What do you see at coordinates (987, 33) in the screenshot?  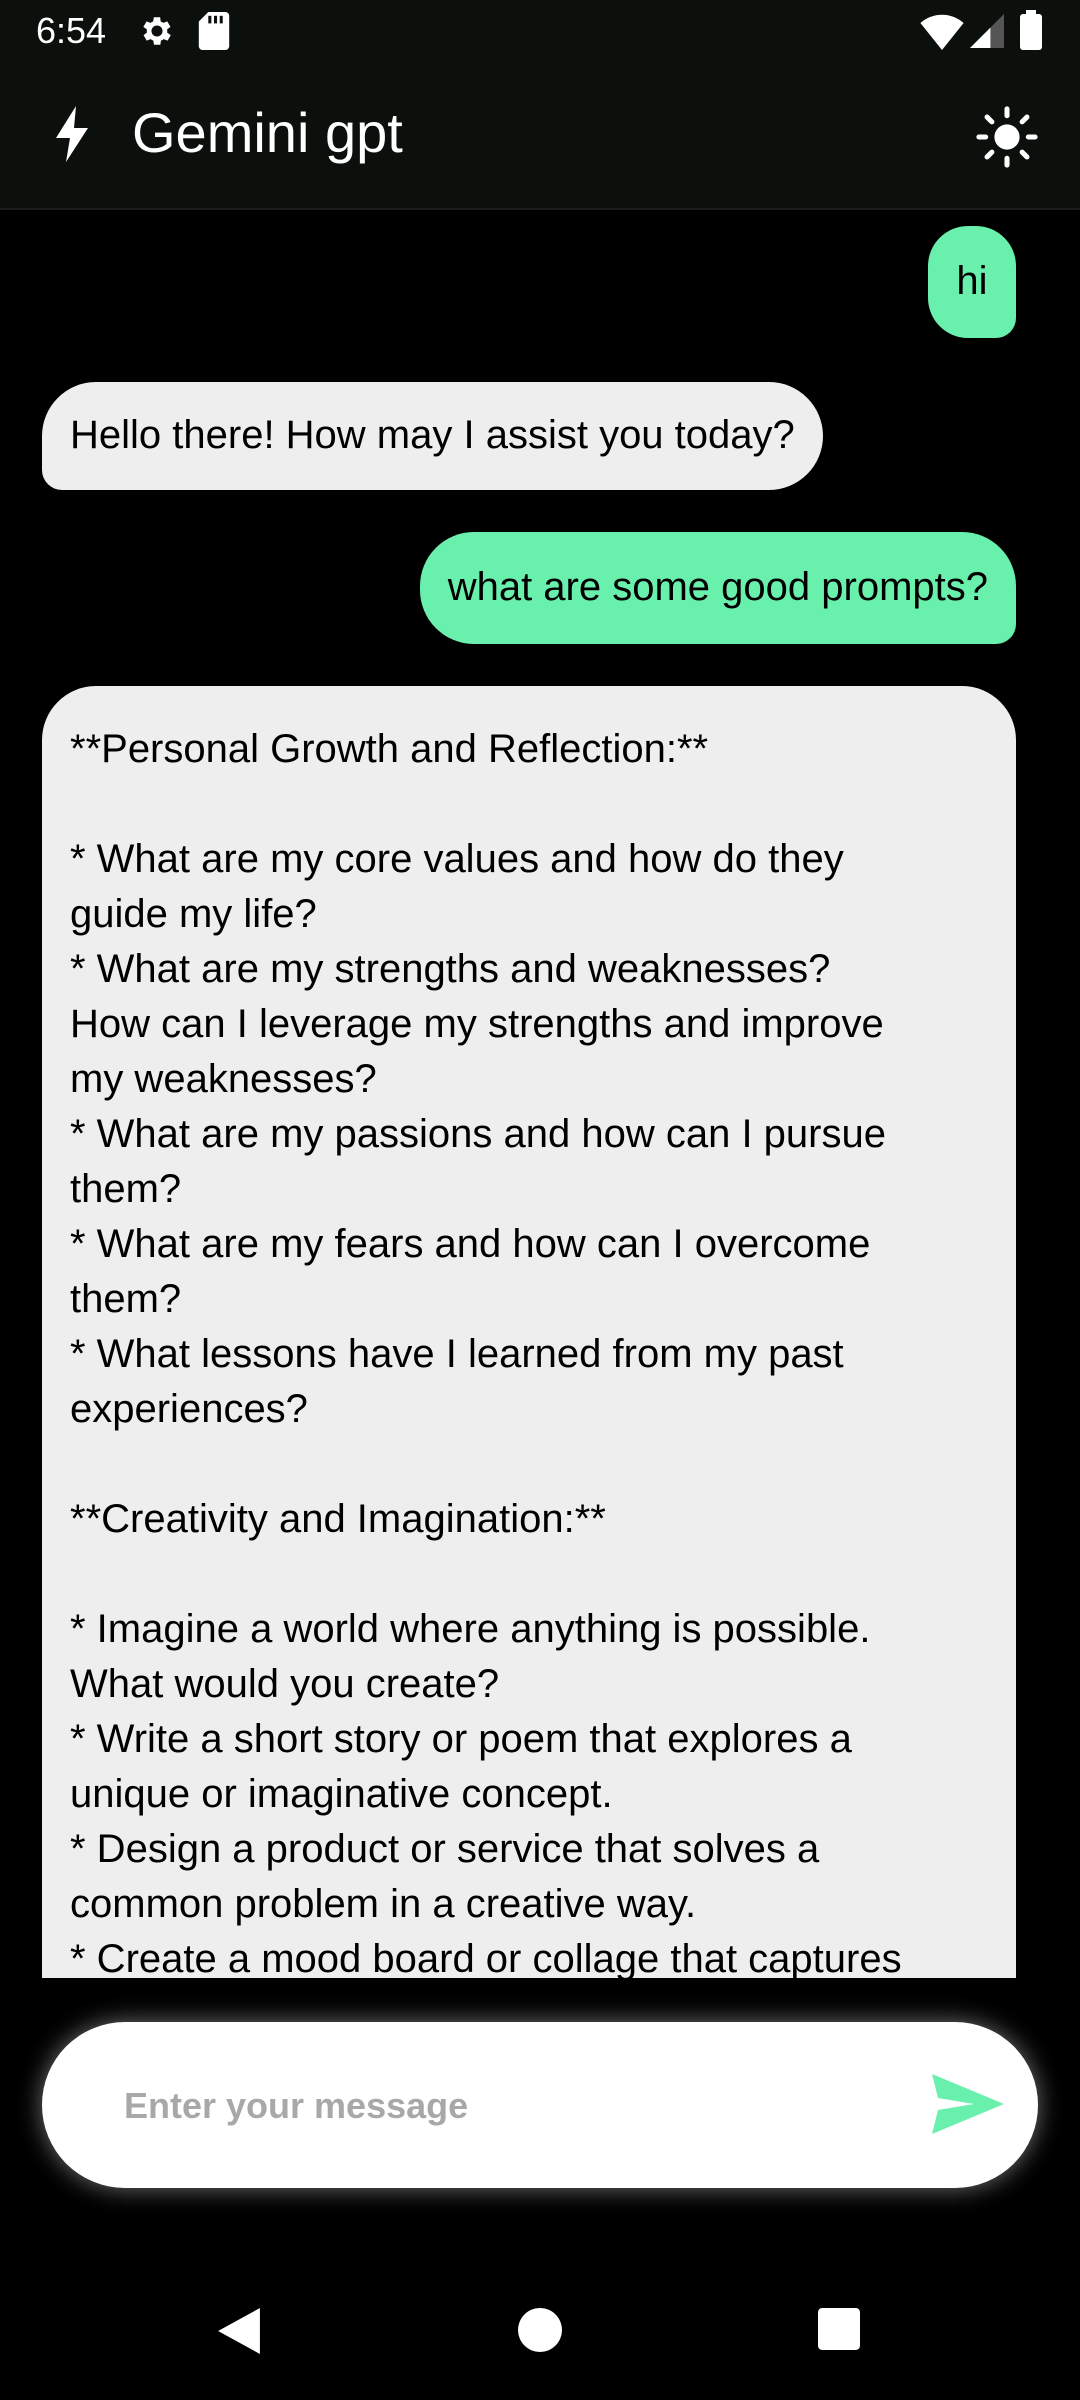 I see `signal-icon` at bounding box center [987, 33].